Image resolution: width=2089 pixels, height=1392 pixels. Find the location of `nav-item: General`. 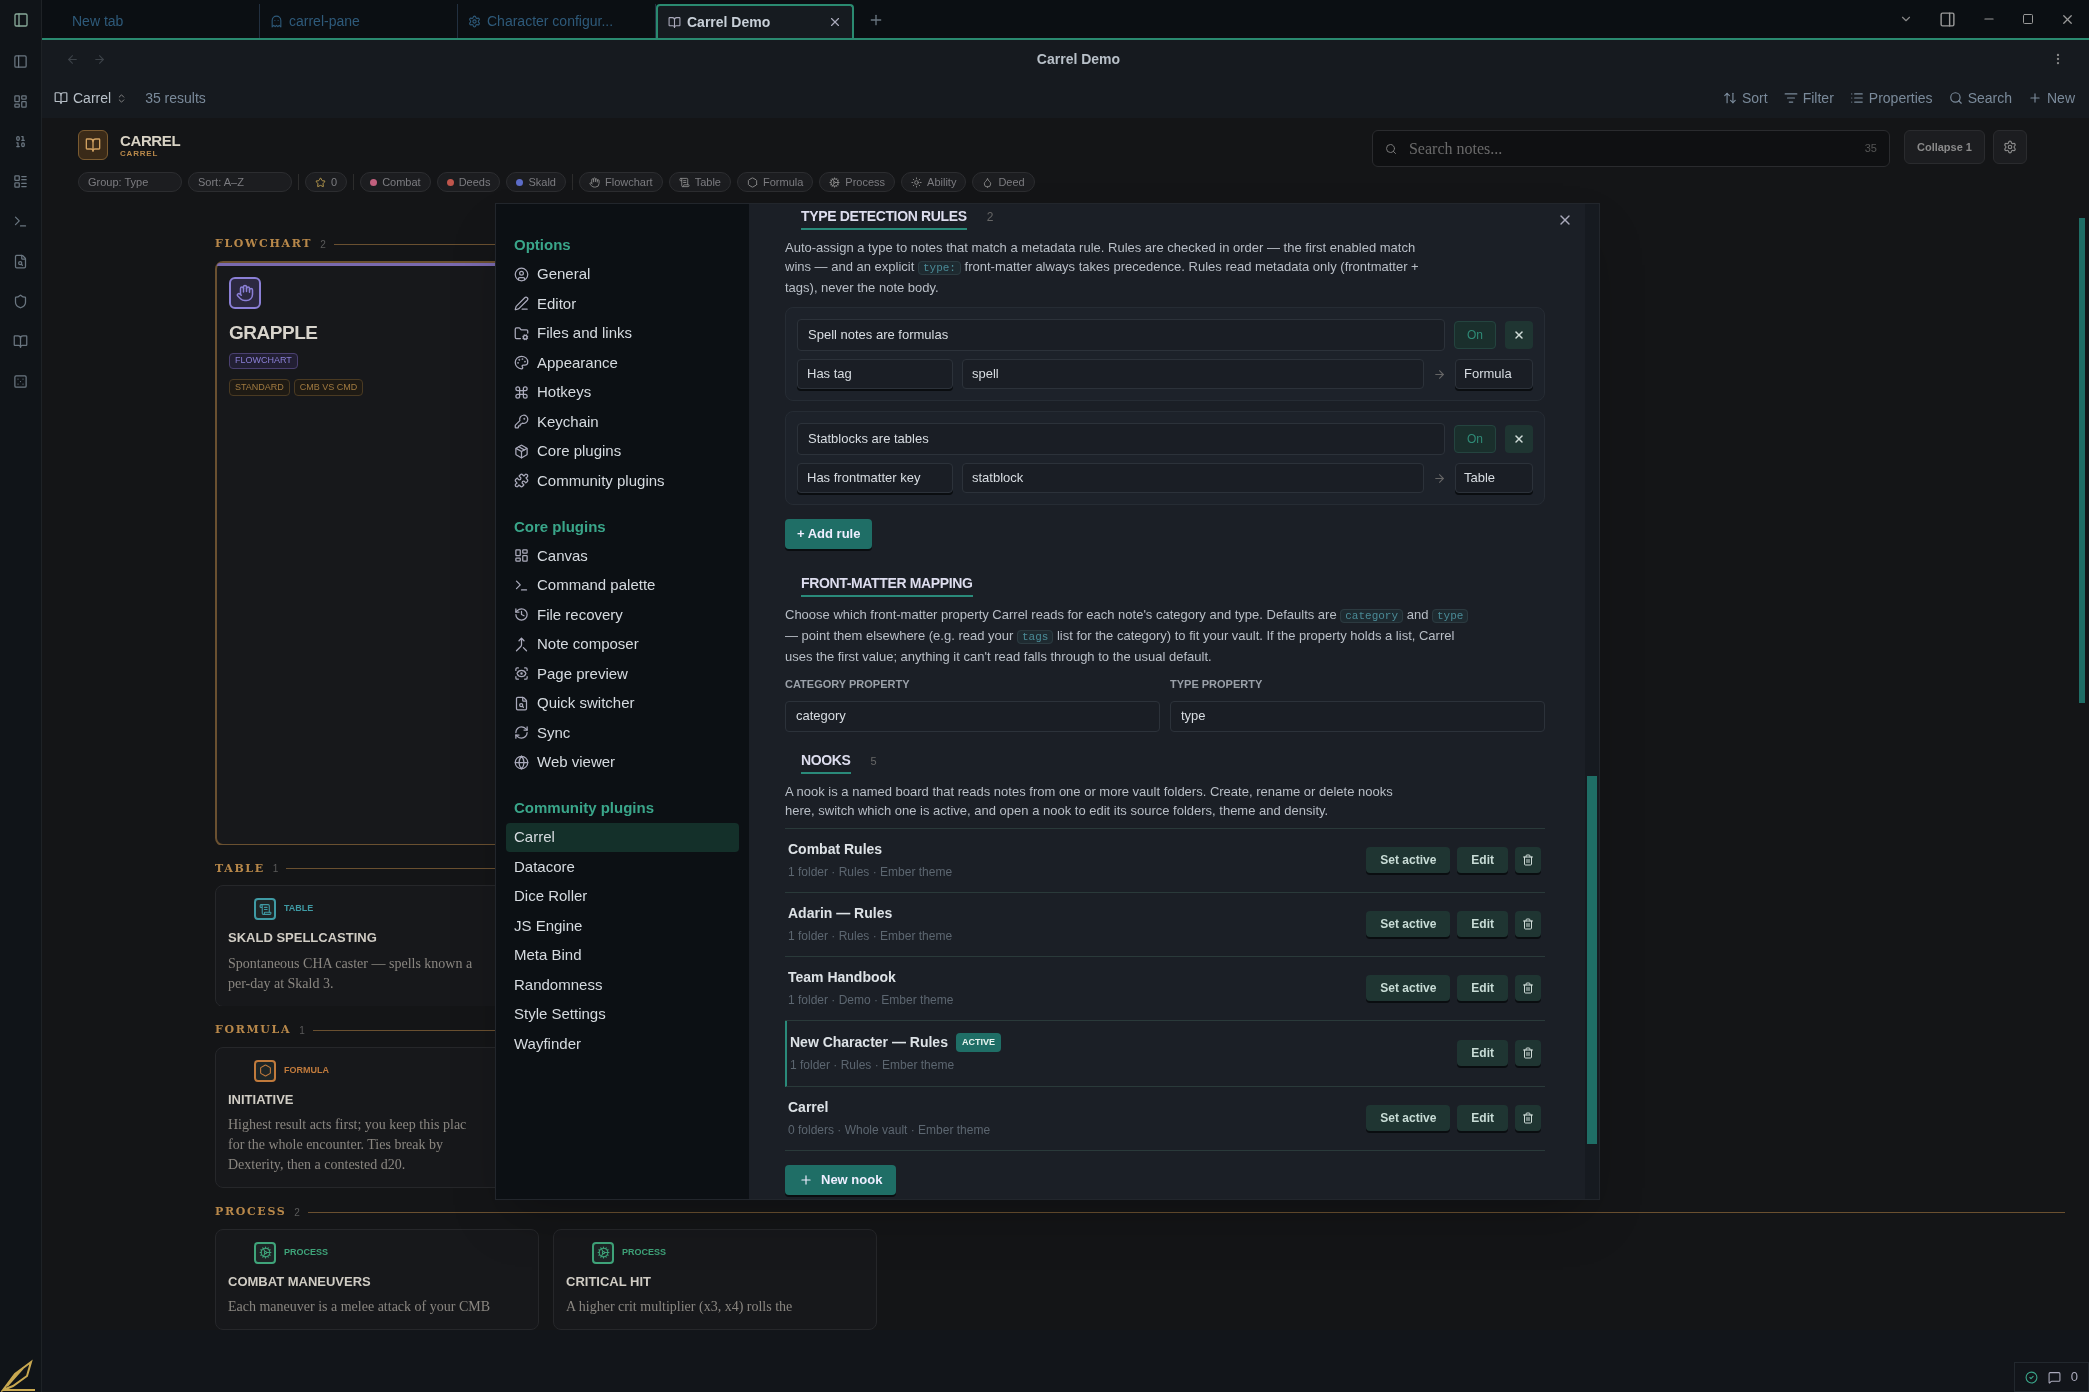

nav-item: General is located at coordinates (622, 274).